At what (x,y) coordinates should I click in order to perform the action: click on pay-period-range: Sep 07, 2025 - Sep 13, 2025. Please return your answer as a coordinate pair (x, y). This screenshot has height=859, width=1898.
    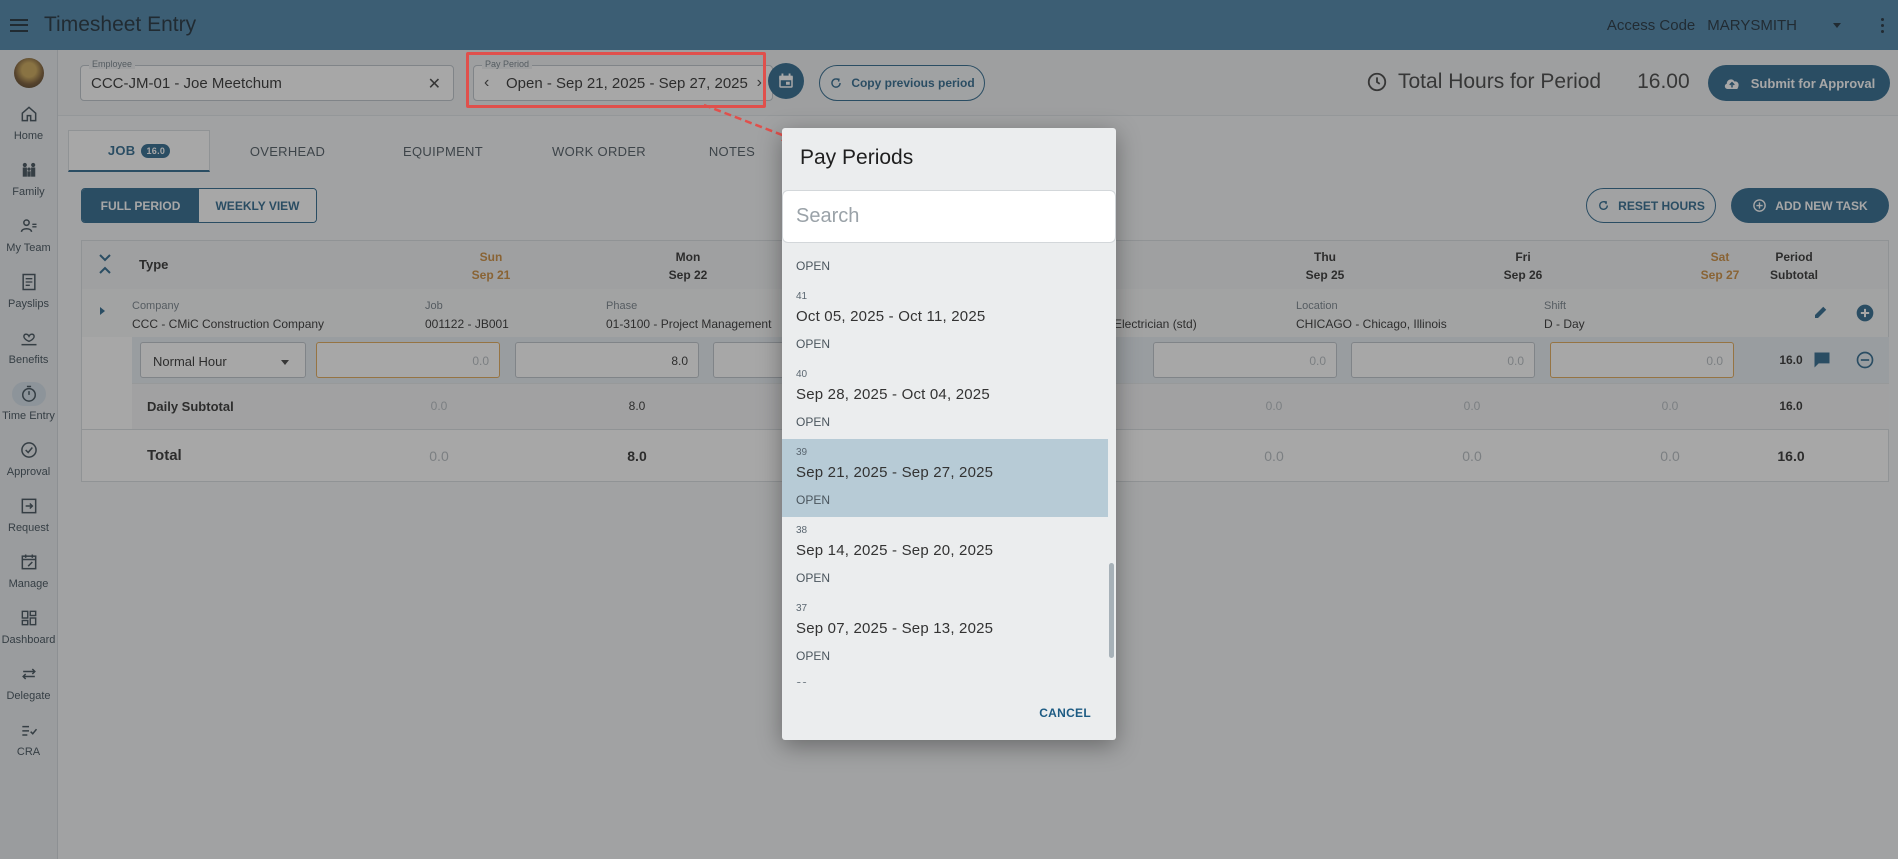
    Looking at the image, I should click on (895, 628).